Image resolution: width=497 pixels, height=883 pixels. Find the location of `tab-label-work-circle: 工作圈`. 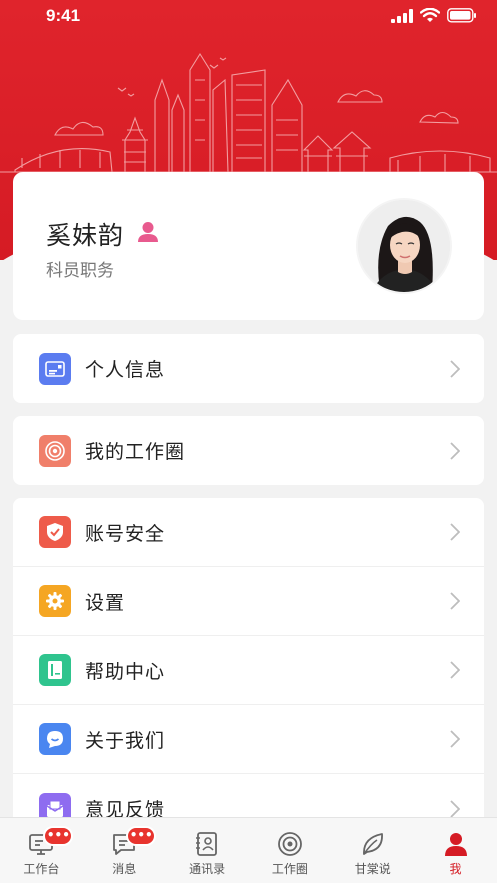

tab-label-work-circle: 工作圈 is located at coordinates (289, 869).